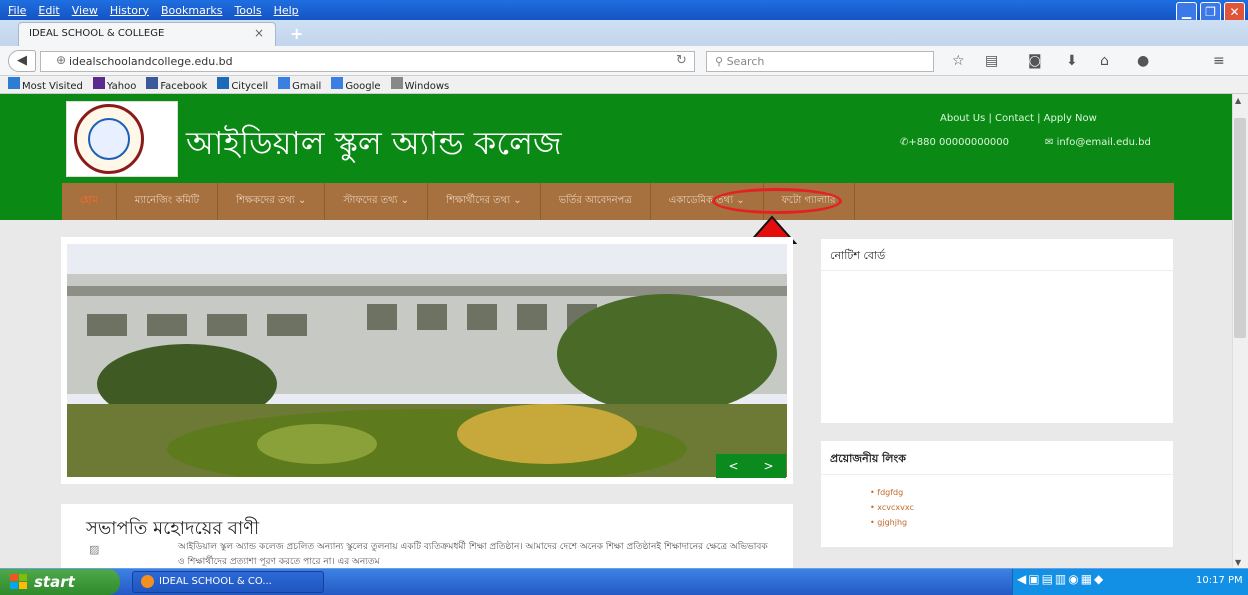 This screenshot has width=1248, height=595. I want to click on download-icon: ⬇, so click(1072, 61).